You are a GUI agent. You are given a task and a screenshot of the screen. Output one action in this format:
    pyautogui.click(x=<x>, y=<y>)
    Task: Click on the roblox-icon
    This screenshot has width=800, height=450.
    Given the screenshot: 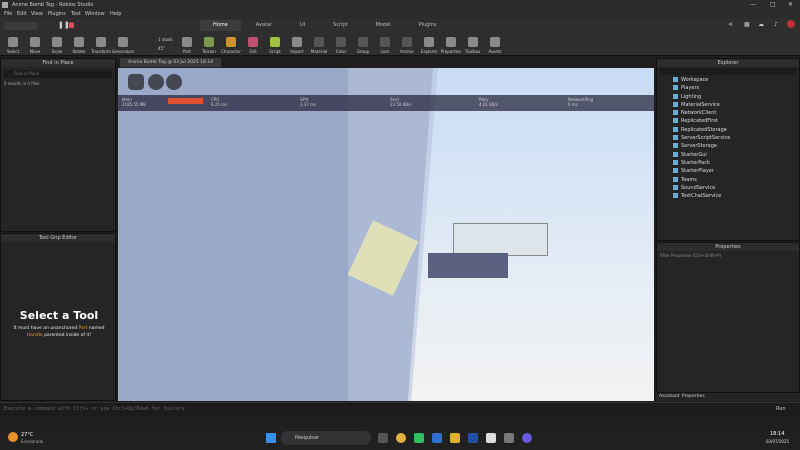 What is the action you would take?
    pyautogui.click(x=491, y=438)
    